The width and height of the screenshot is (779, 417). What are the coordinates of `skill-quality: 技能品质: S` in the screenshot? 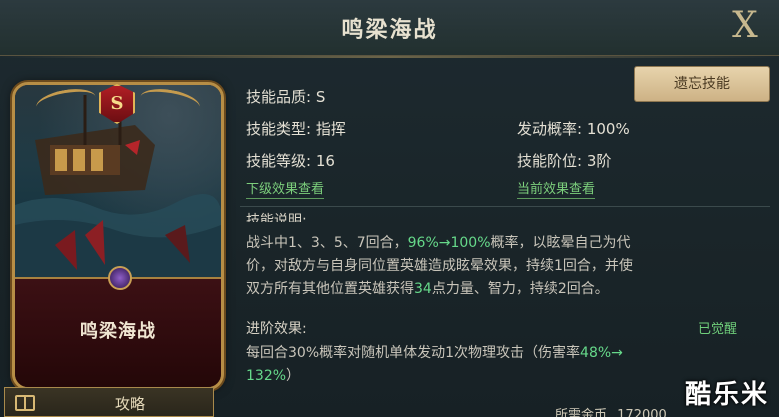 It's located at (286, 97).